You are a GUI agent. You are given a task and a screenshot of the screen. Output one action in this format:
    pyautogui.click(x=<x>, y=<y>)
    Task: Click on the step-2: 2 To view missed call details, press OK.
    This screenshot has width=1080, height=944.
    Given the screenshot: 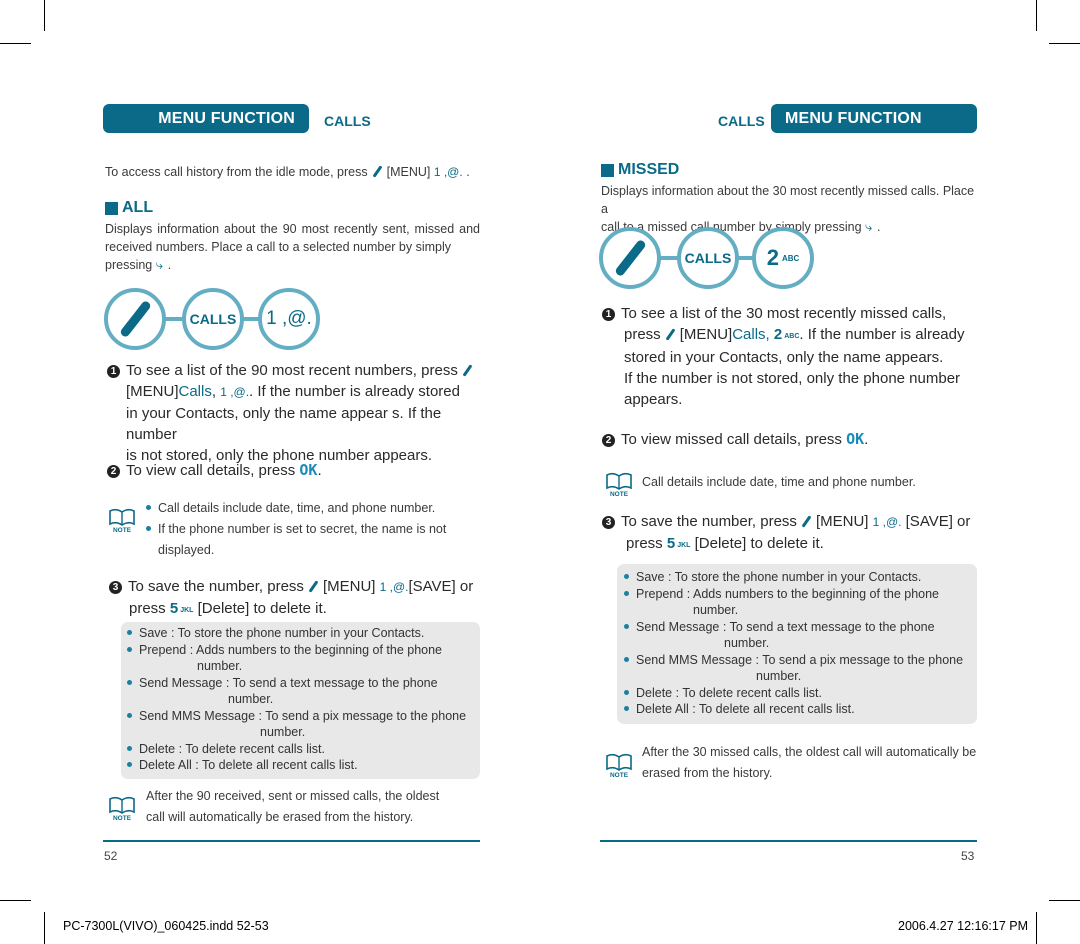 What is the action you would take?
    pyautogui.click(x=735, y=439)
    